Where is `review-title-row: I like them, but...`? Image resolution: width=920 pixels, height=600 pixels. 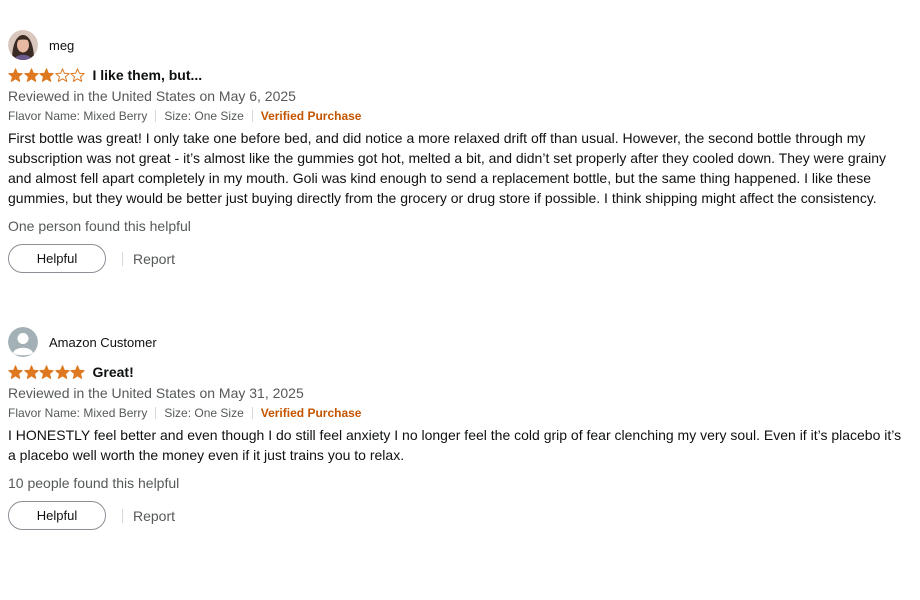
review-title-row: I like them, but... is located at coordinates (458, 75).